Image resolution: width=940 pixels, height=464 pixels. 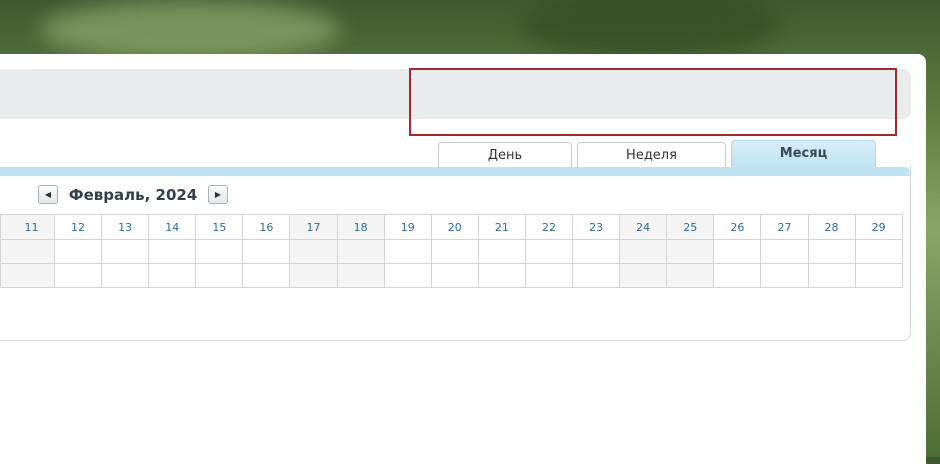 What do you see at coordinates (360, 227) in the screenshot?
I see `day-number-18: 18` at bounding box center [360, 227].